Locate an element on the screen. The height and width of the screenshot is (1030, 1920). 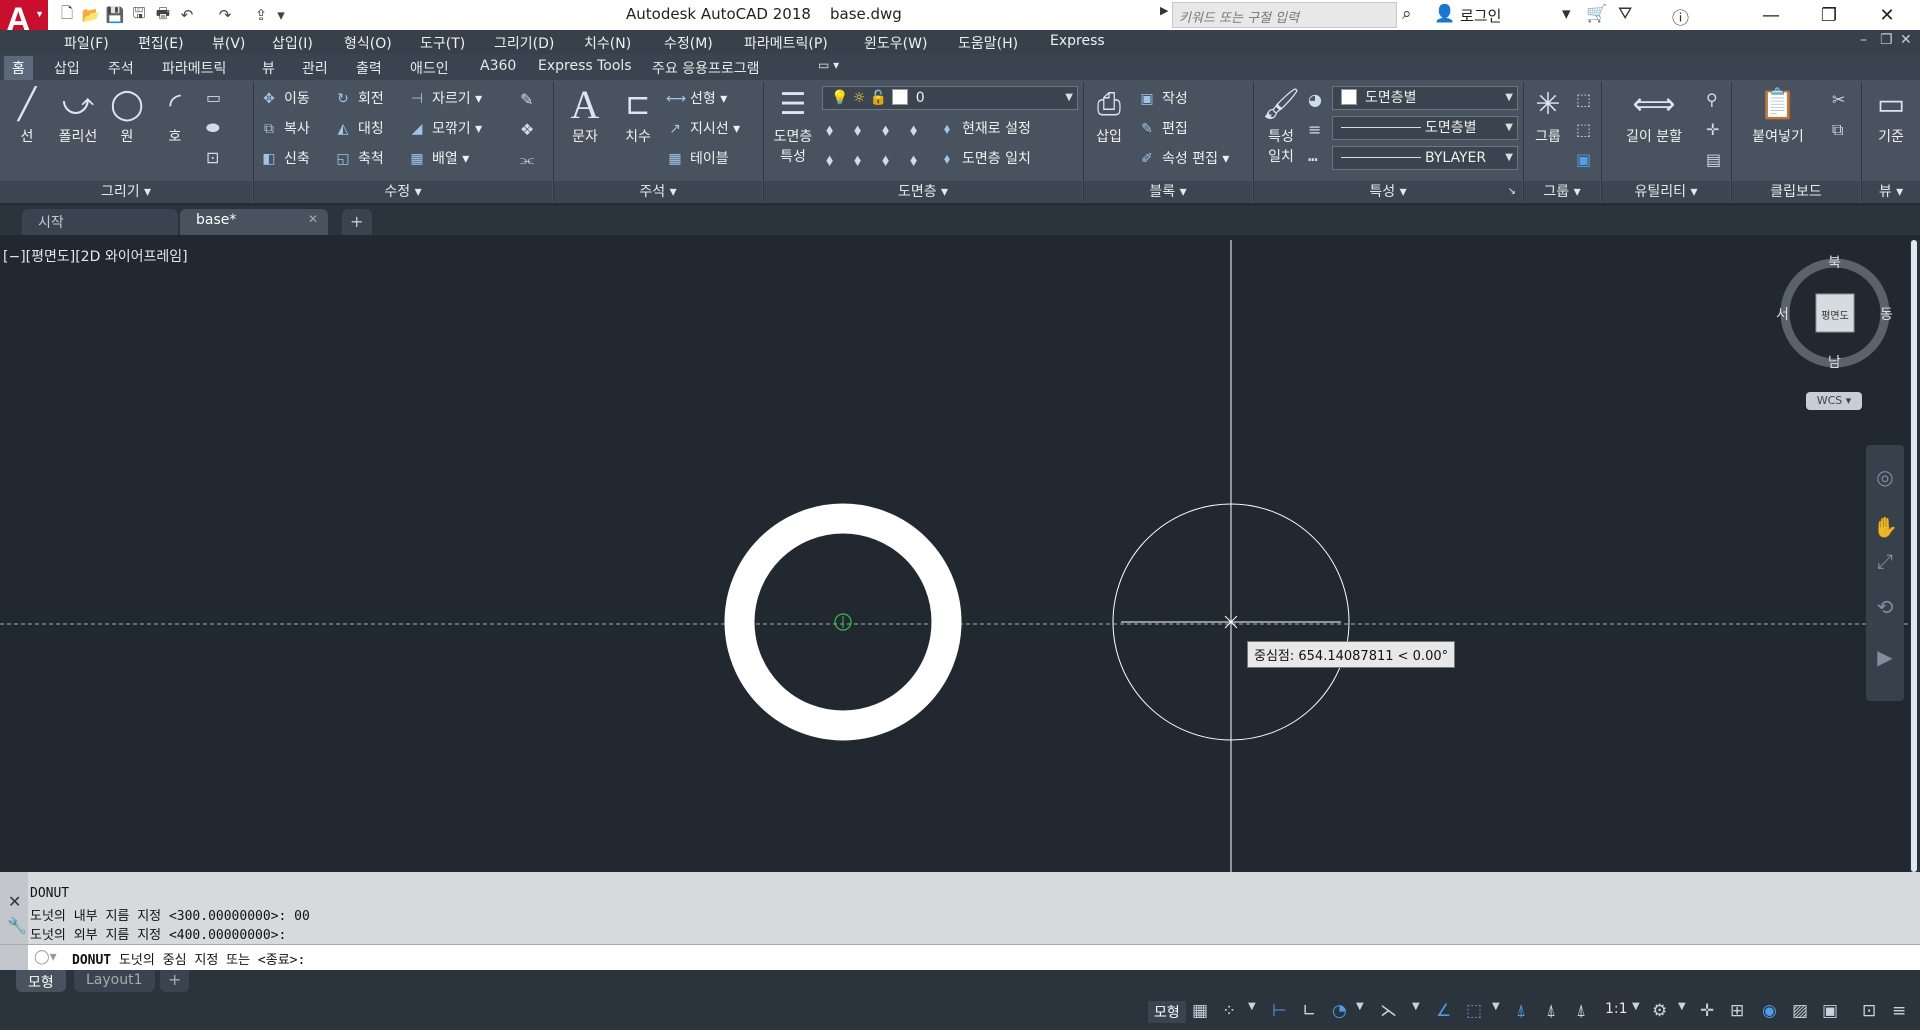
array-button: ▦ 배열 ▾ is located at coordinates (438, 159).